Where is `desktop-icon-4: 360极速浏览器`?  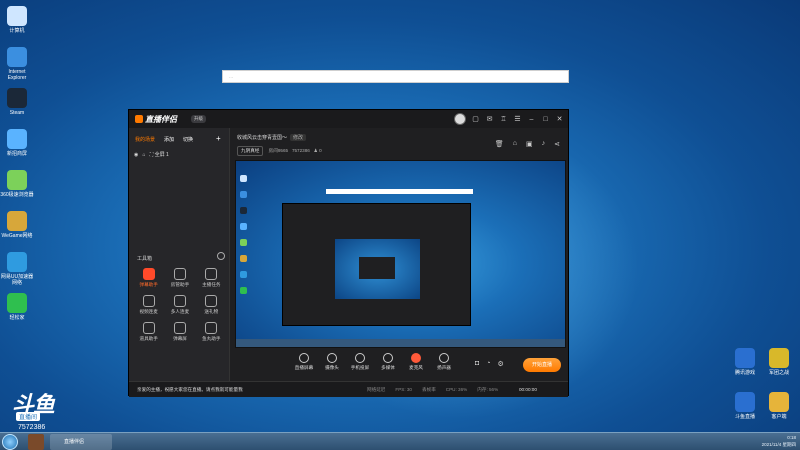
desktop-icon-4: 360极速浏览器 is located at coordinates (17, 184).